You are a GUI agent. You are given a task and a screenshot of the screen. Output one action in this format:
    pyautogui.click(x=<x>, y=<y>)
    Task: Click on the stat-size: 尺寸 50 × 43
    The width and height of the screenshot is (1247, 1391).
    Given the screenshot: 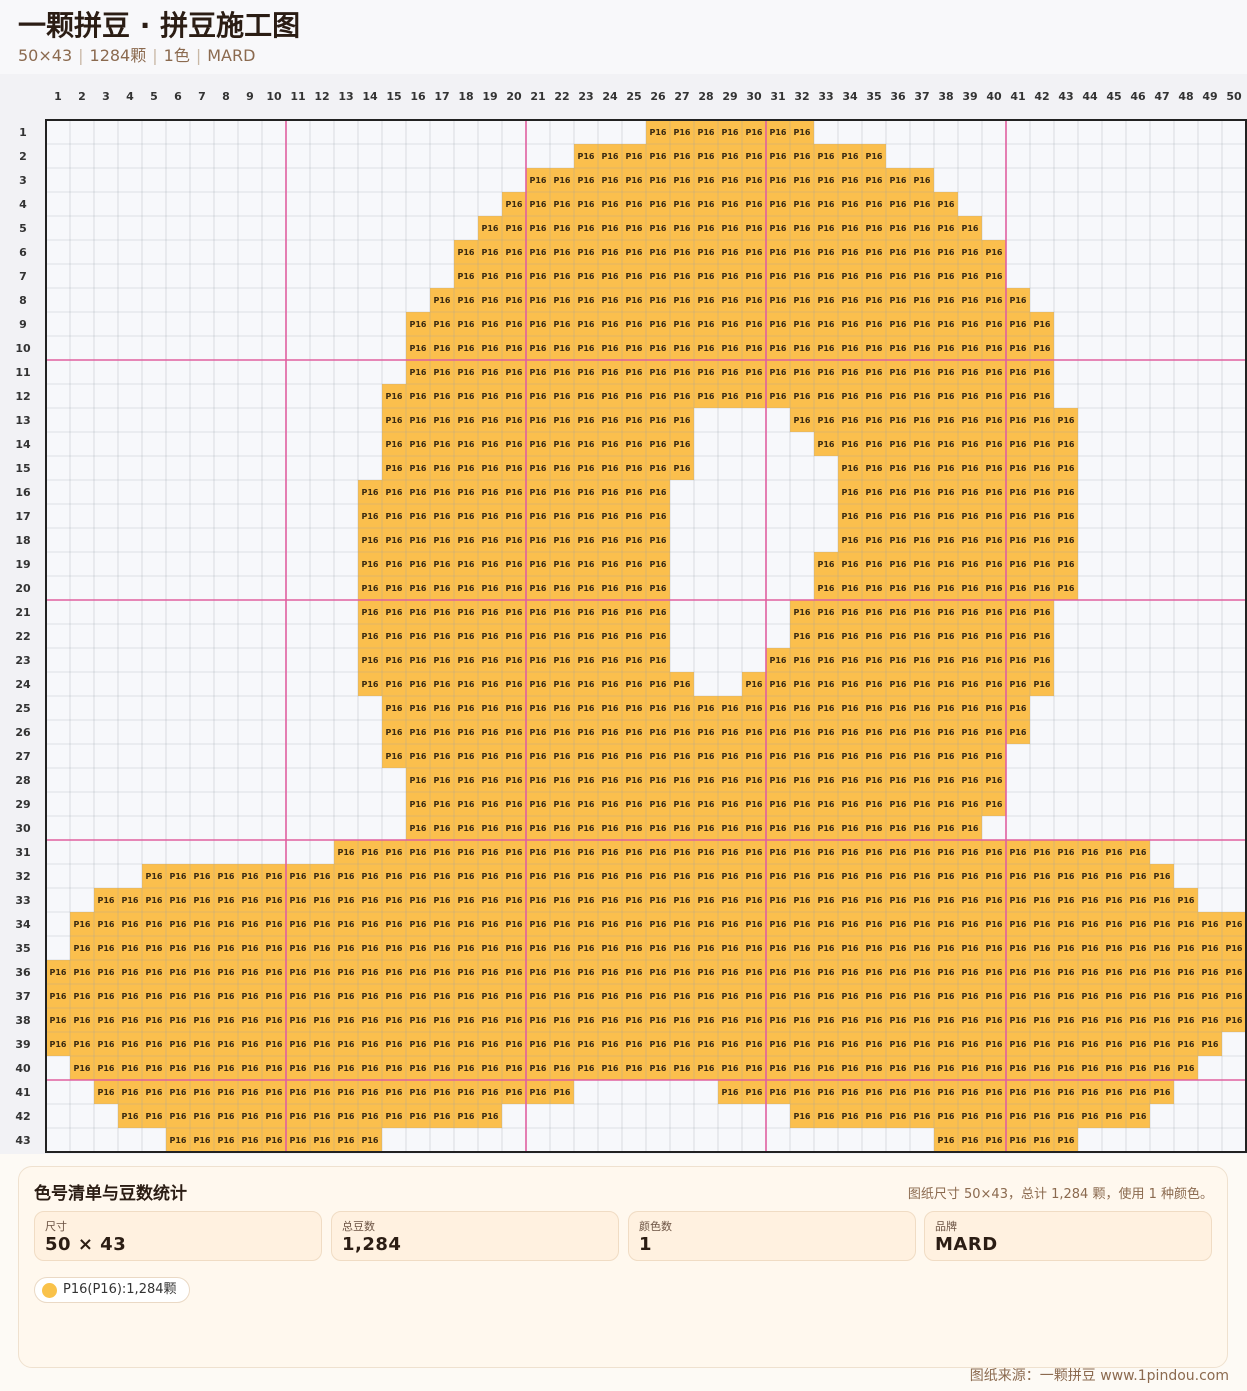 What is the action you would take?
    pyautogui.click(x=178, y=1236)
    